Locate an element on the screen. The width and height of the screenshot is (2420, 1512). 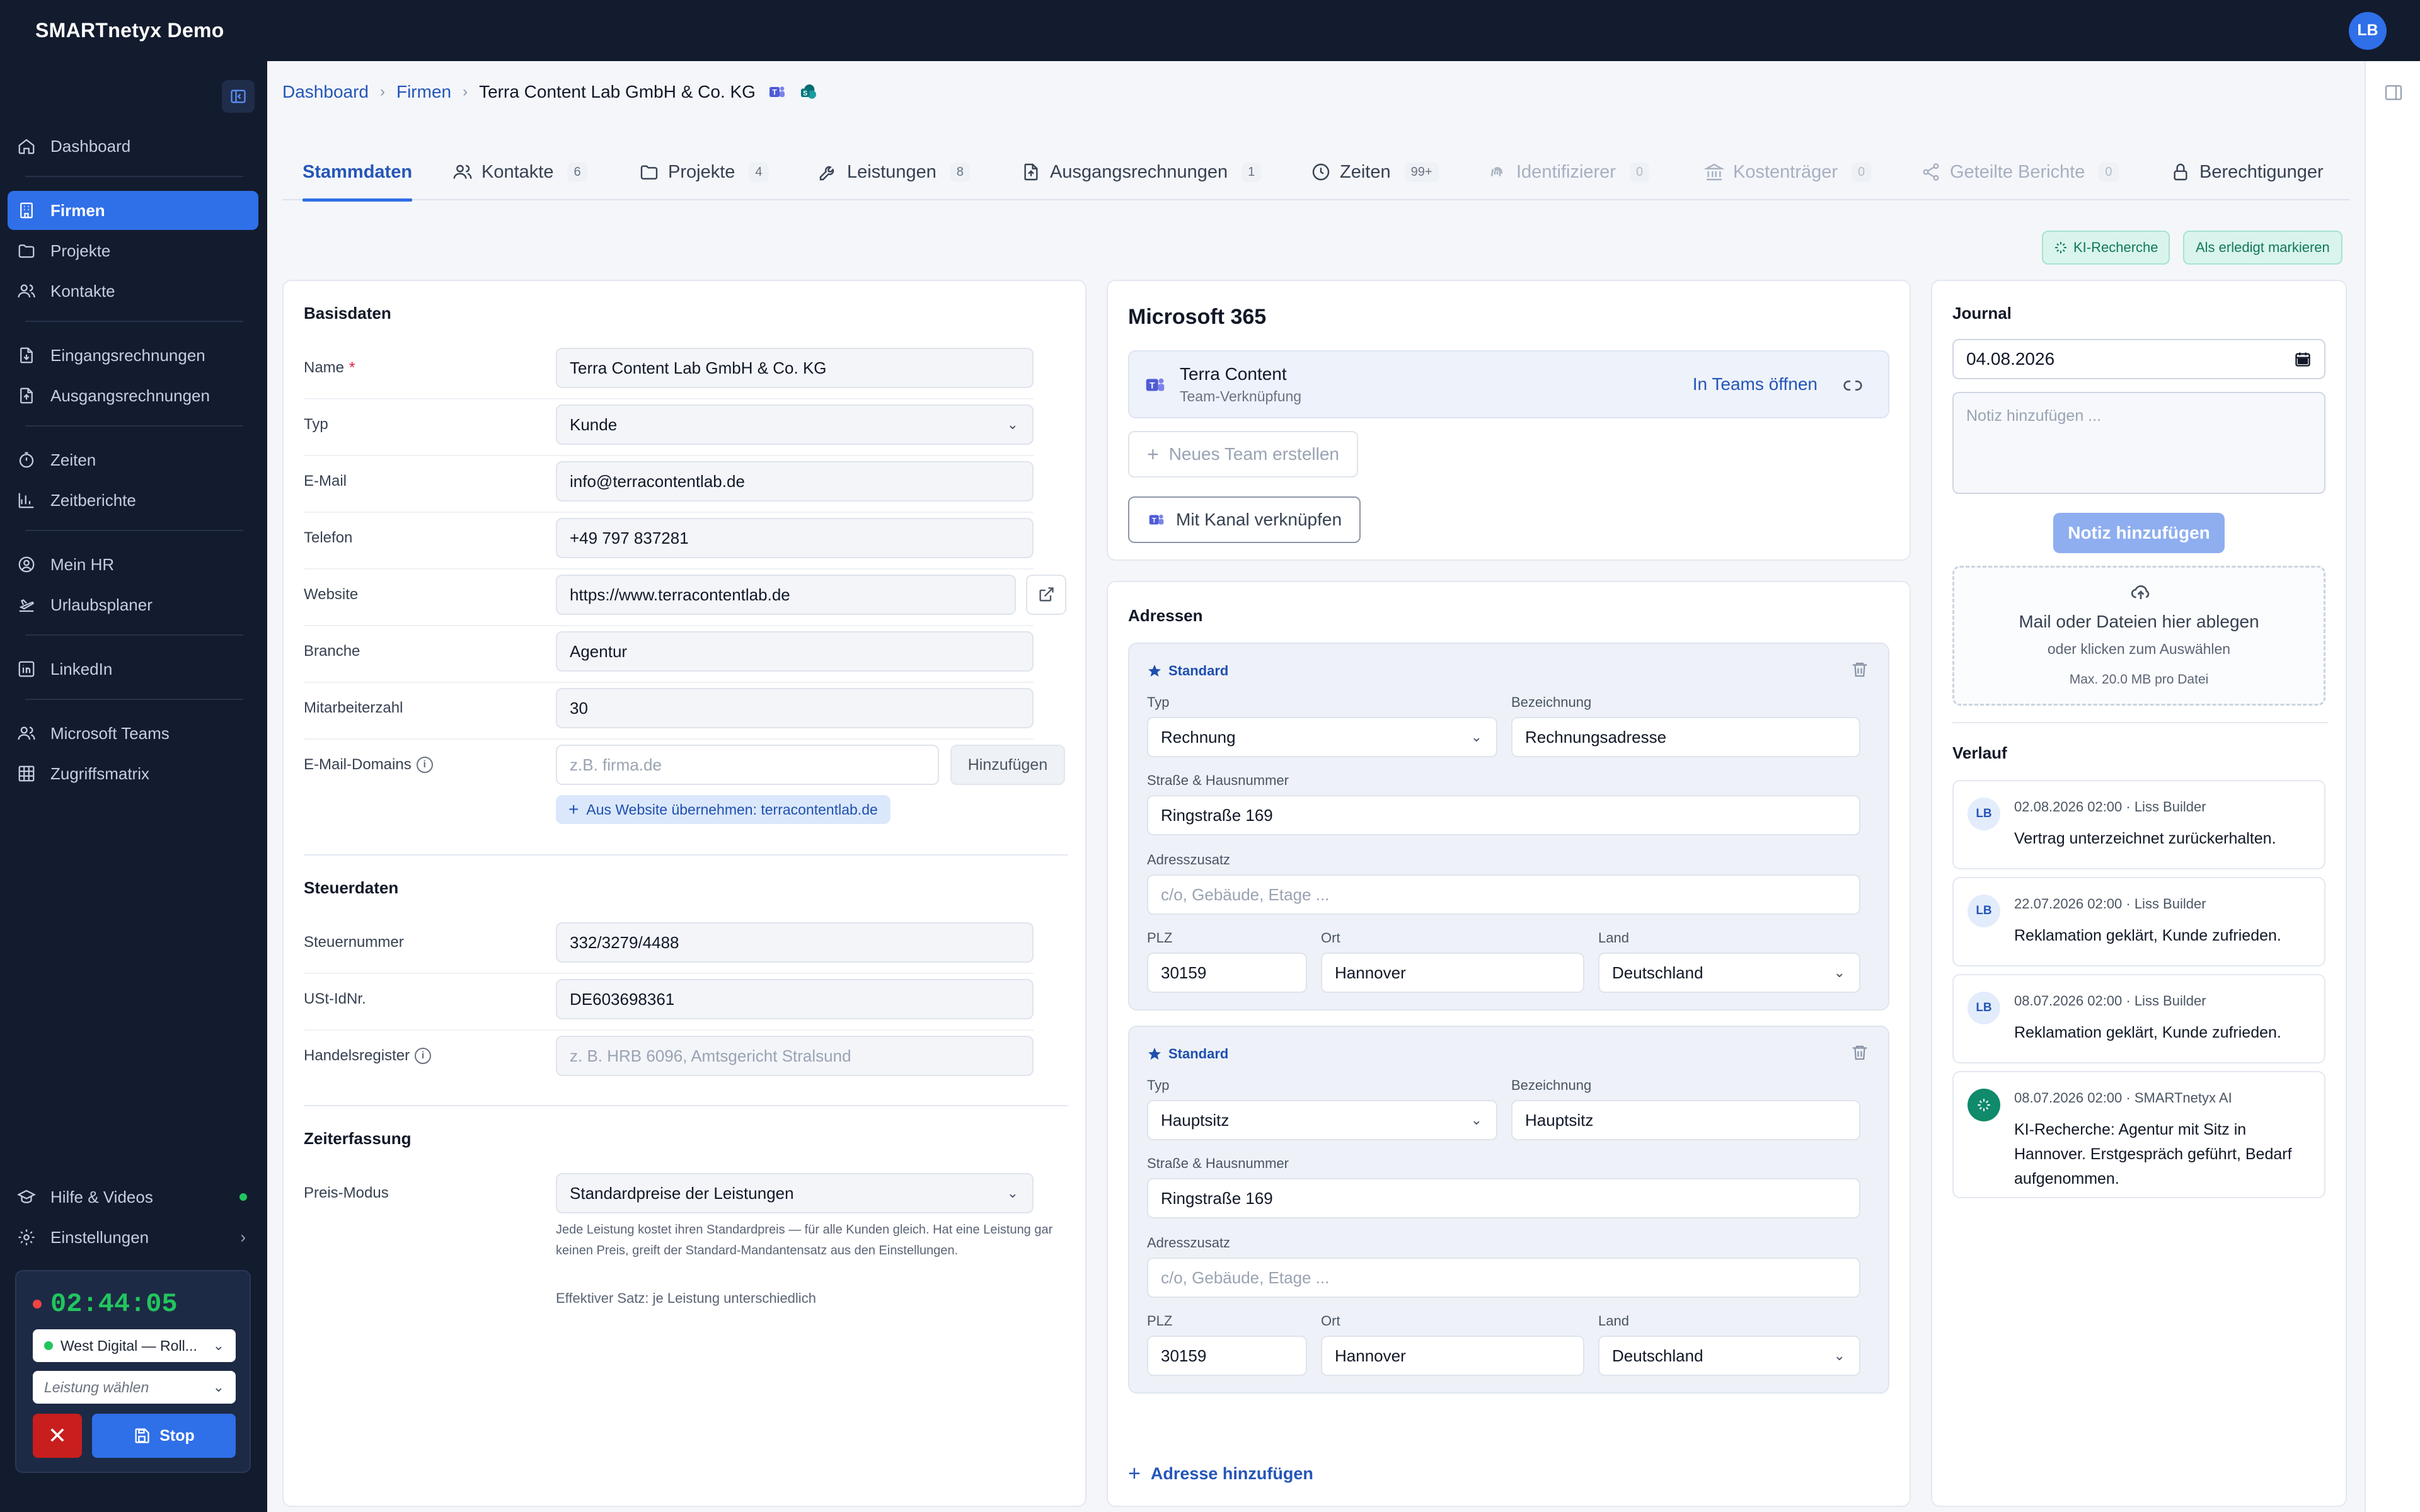
sidebar-item-kontakte: Kontakte is located at coordinates (133, 291).